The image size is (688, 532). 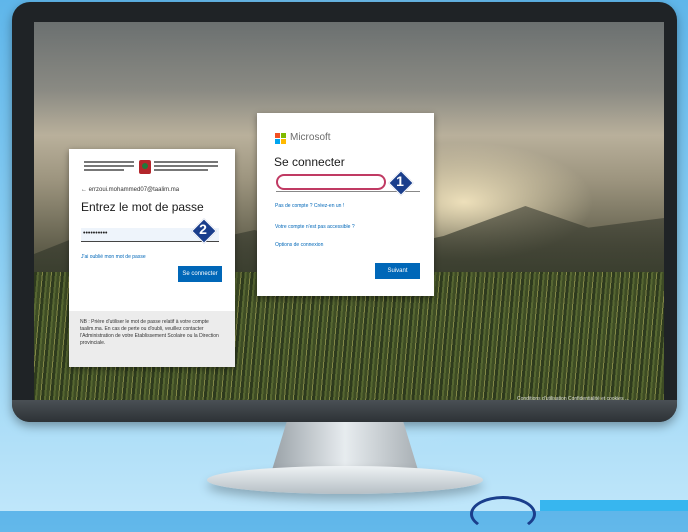 What do you see at coordinates (130, 190) in the screenshot?
I see `account-email: ← errzoui.mohammed07@taalim.ma` at bounding box center [130, 190].